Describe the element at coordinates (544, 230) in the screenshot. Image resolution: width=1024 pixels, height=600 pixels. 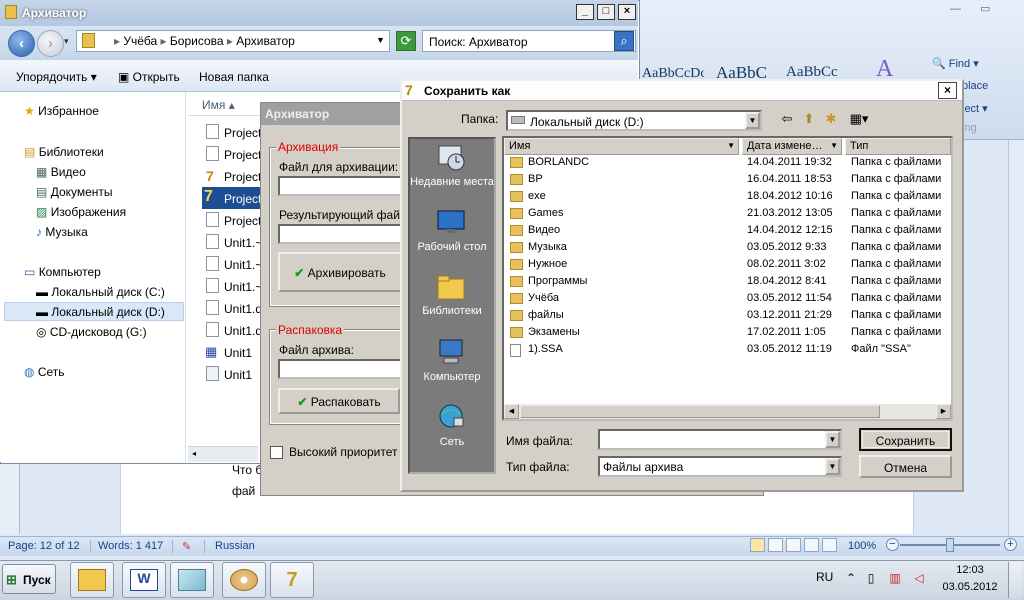
I see `file-name: Видео` at that location.